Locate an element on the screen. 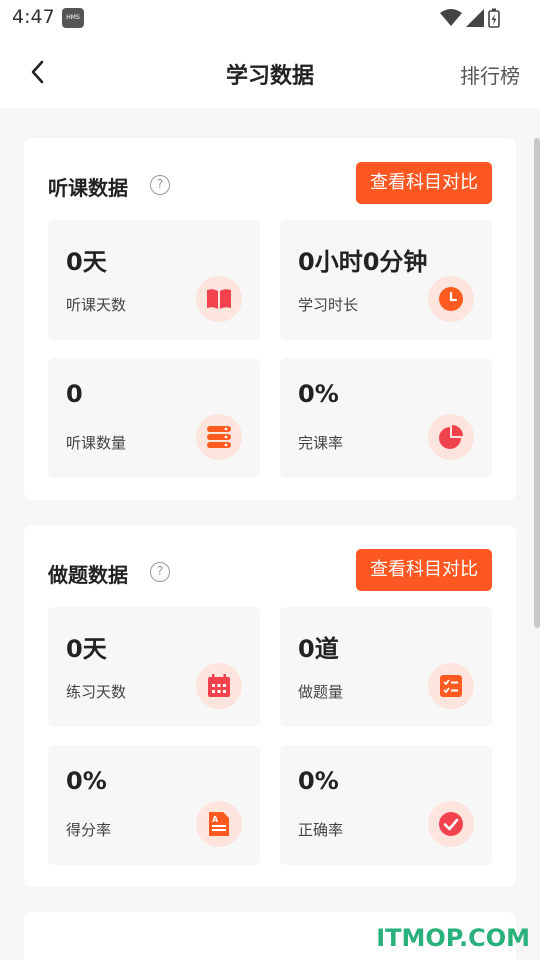 The image size is (540, 960). stat-listening-days: 0天 听课天数 is located at coordinates (154, 280).